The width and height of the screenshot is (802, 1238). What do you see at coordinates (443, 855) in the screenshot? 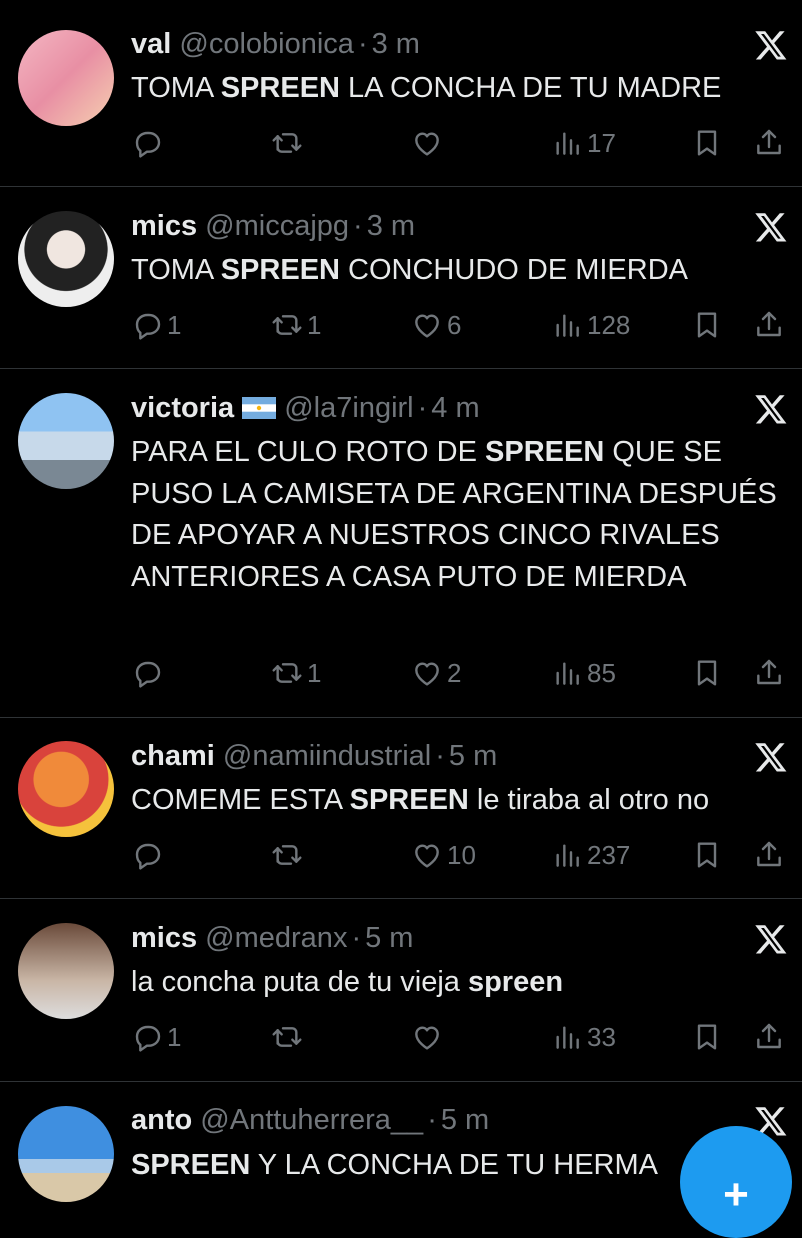
I see `like-button: 10` at bounding box center [443, 855].